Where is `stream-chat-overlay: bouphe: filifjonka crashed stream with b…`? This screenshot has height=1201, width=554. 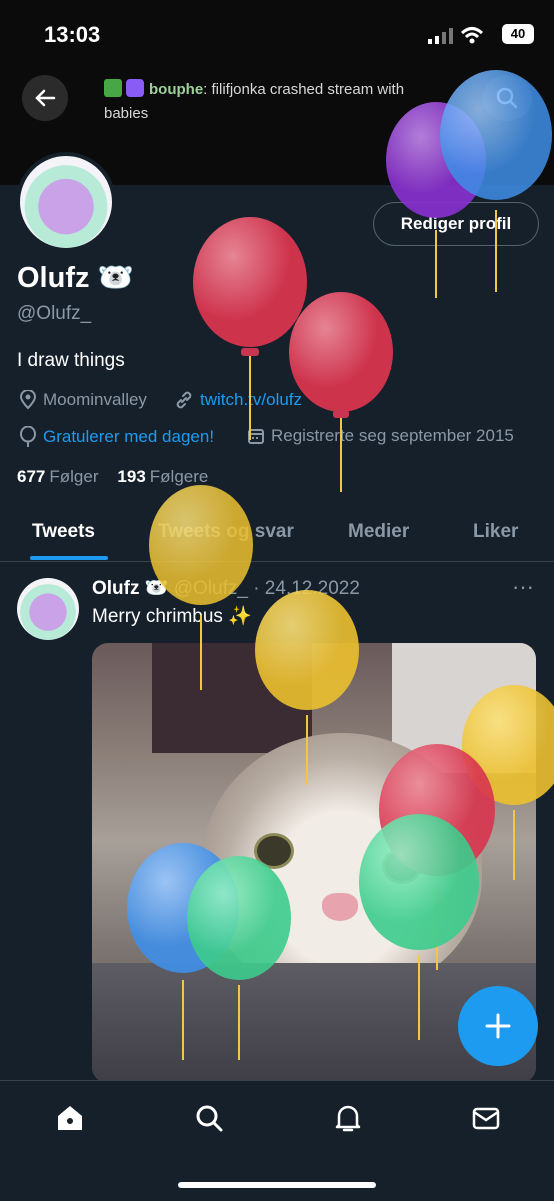
stream-chat-overlay: bouphe: filifjonka crashed stream with b… is located at coordinates (254, 100).